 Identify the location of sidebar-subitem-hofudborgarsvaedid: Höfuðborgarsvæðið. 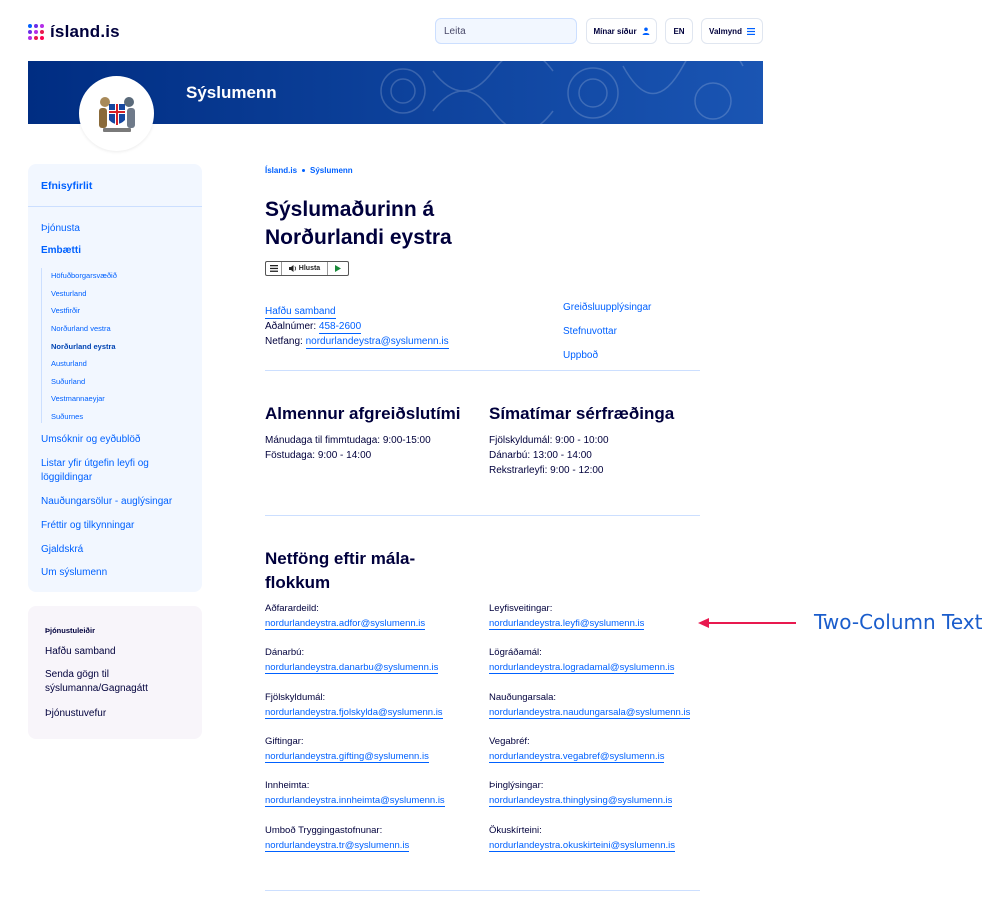
(84, 275).